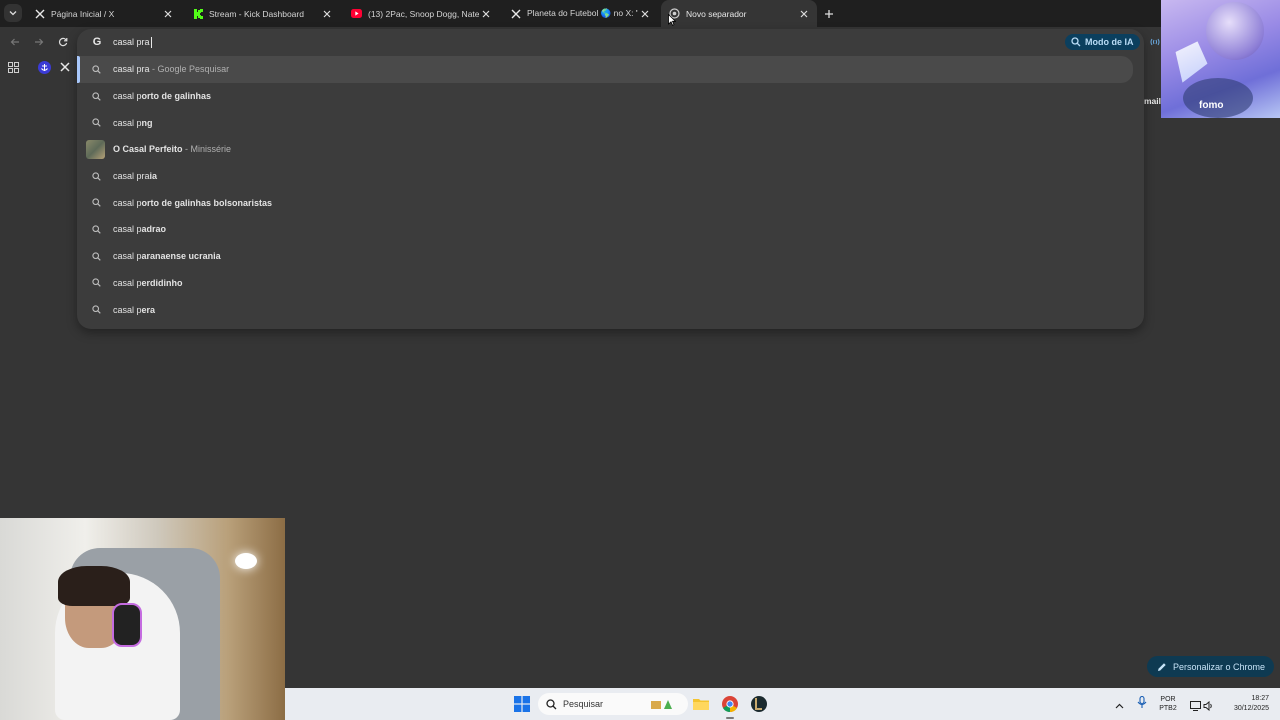 The width and height of the screenshot is (1280, 720). What do you see at coordinates (1208, 707) in the screenshot?
I see `volume-icon` at bounding box center [1208, 707].